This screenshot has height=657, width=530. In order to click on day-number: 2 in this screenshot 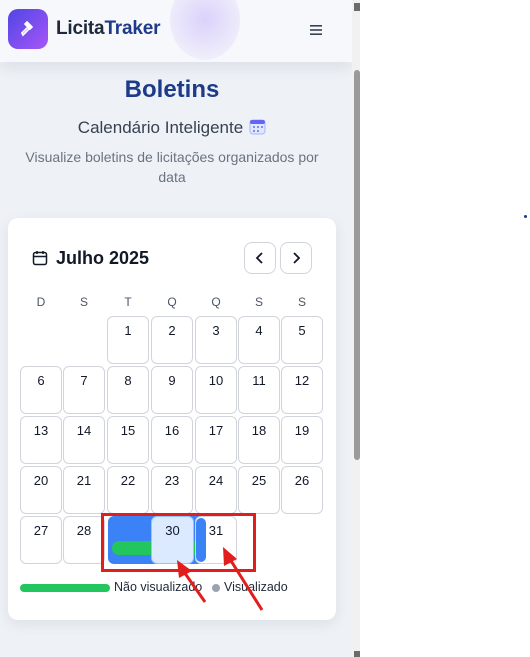, I will do `click(172, 330)`.